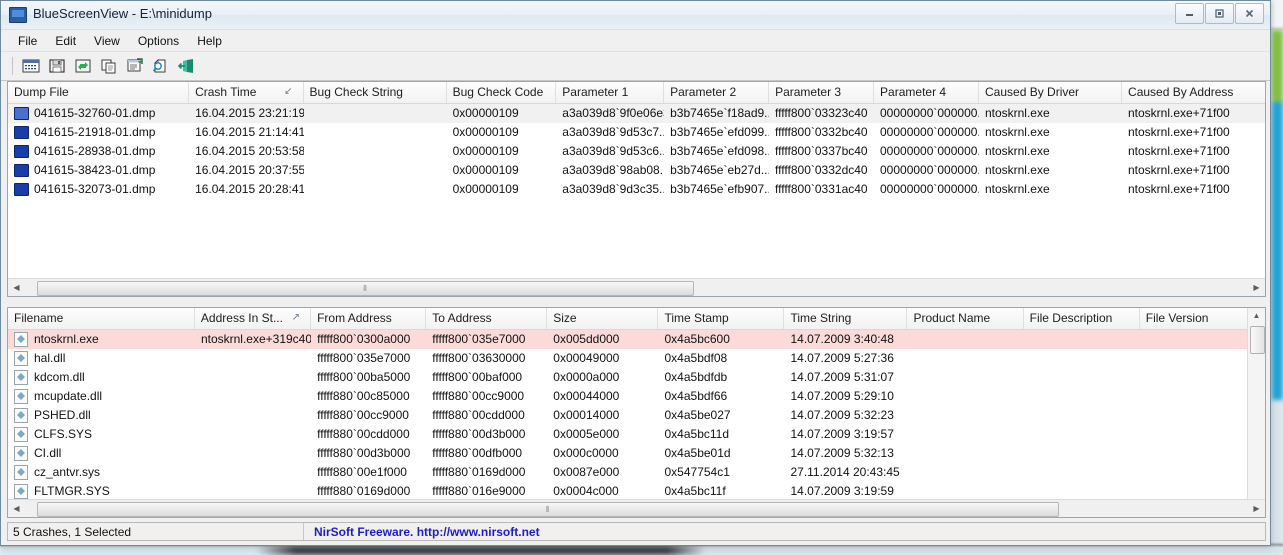 Image resolution: width=1283 pixels, height=555 pixels. What do you see at coordinates (821, 189) in the screenshot?
I see `crash-cell-parameter-3: fffff800`0331ac40` at bounding box center [821, 189].